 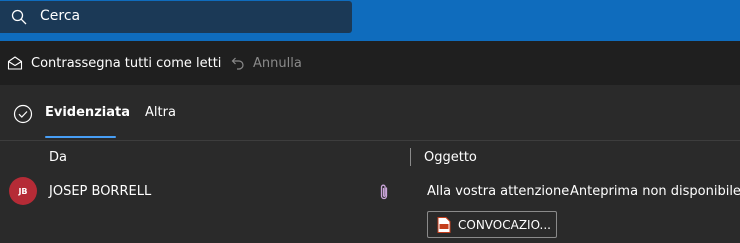 I want to click on undo-button: Annulla, so click(x=265, y=63).